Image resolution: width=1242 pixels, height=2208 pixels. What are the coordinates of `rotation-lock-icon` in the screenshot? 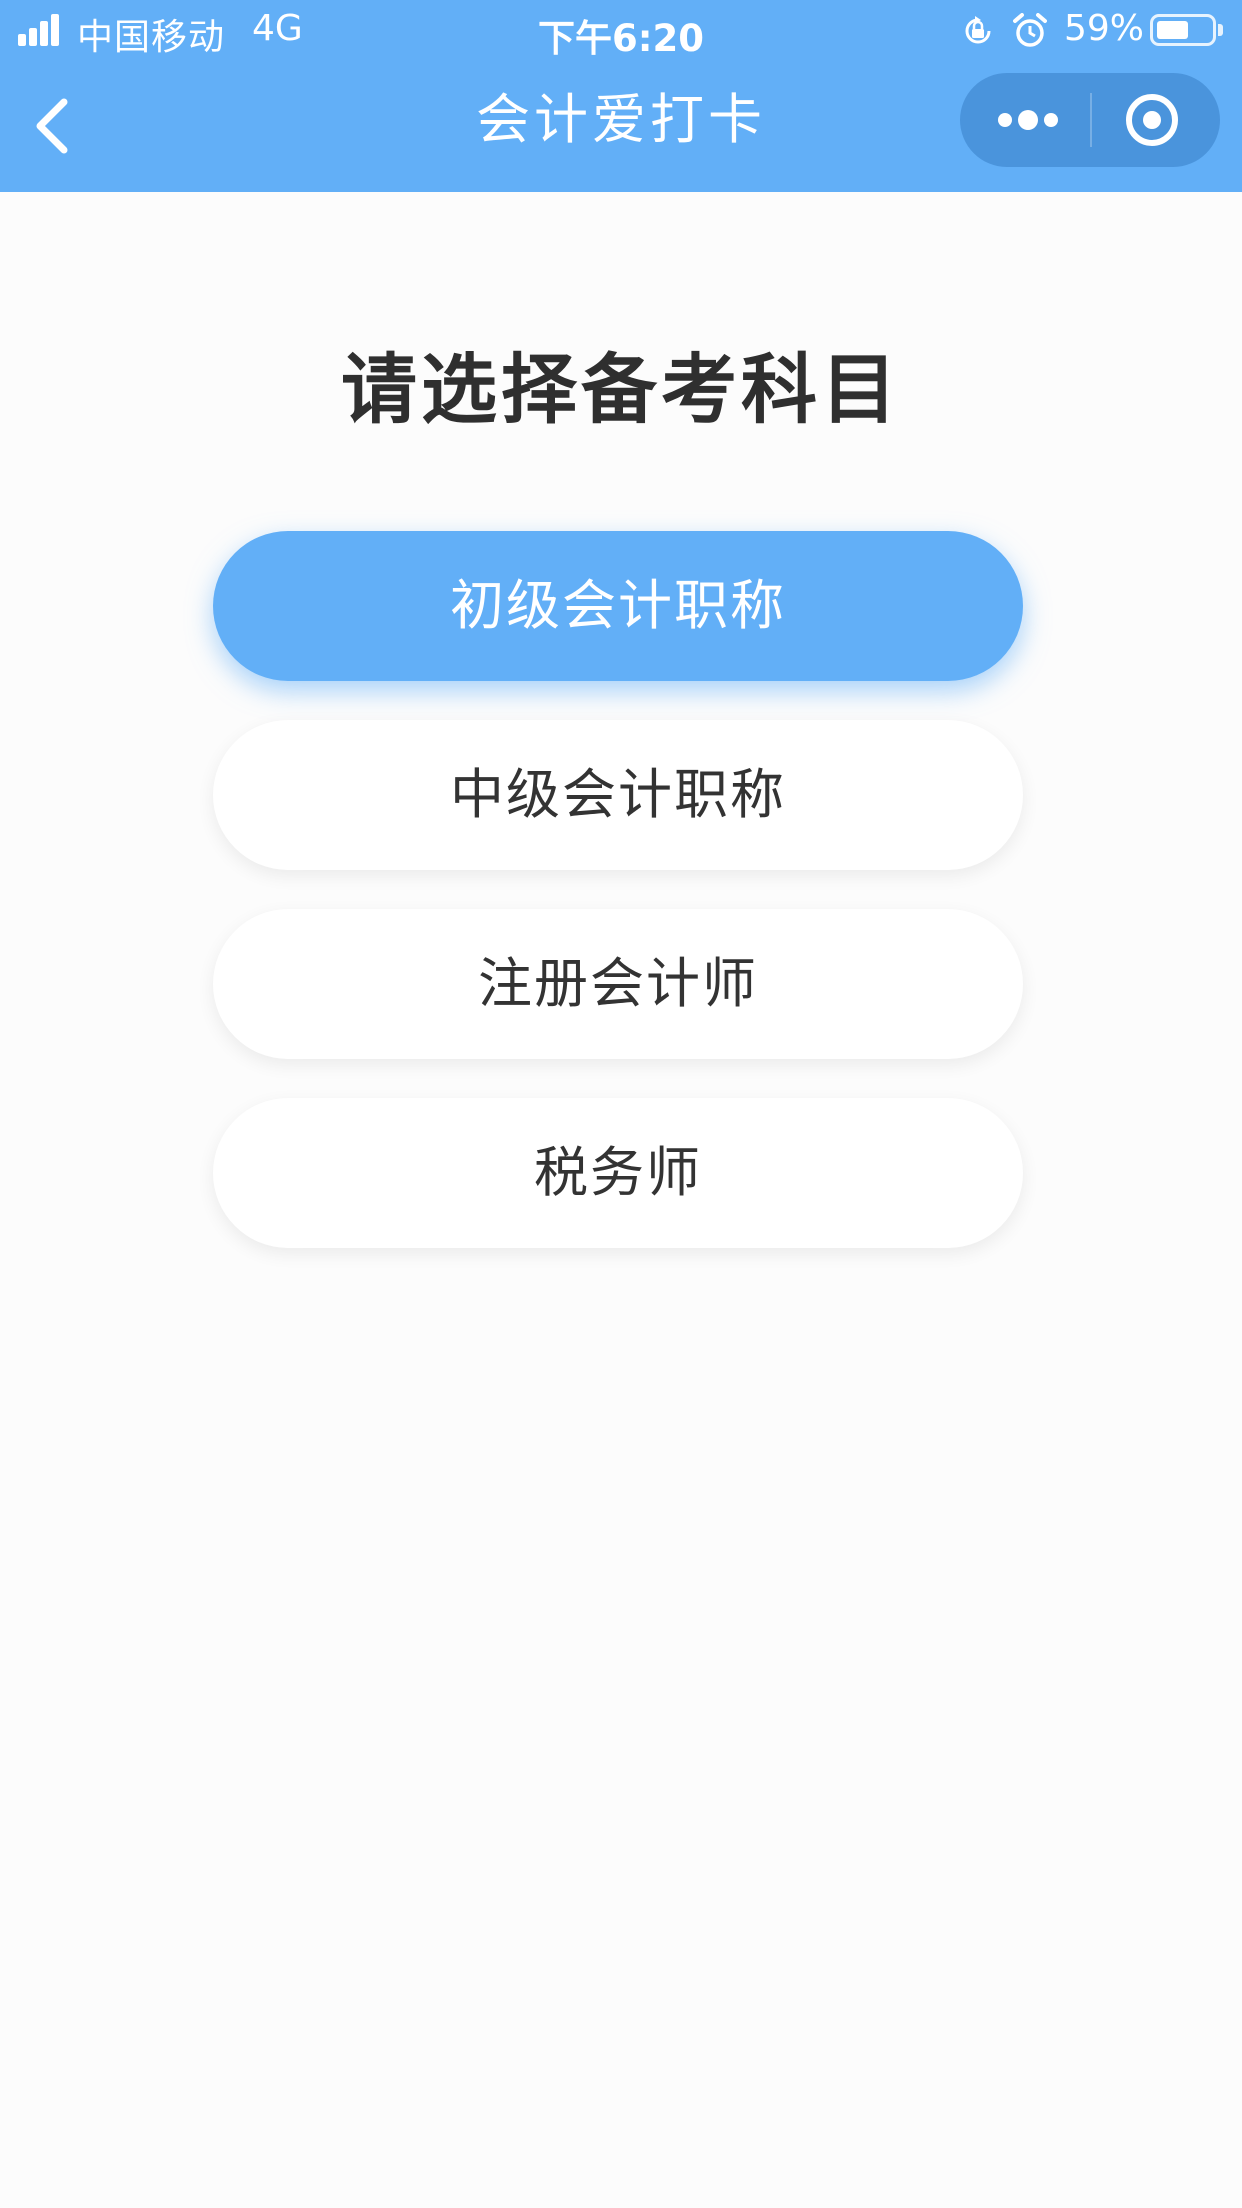 It's located at (978, 30).